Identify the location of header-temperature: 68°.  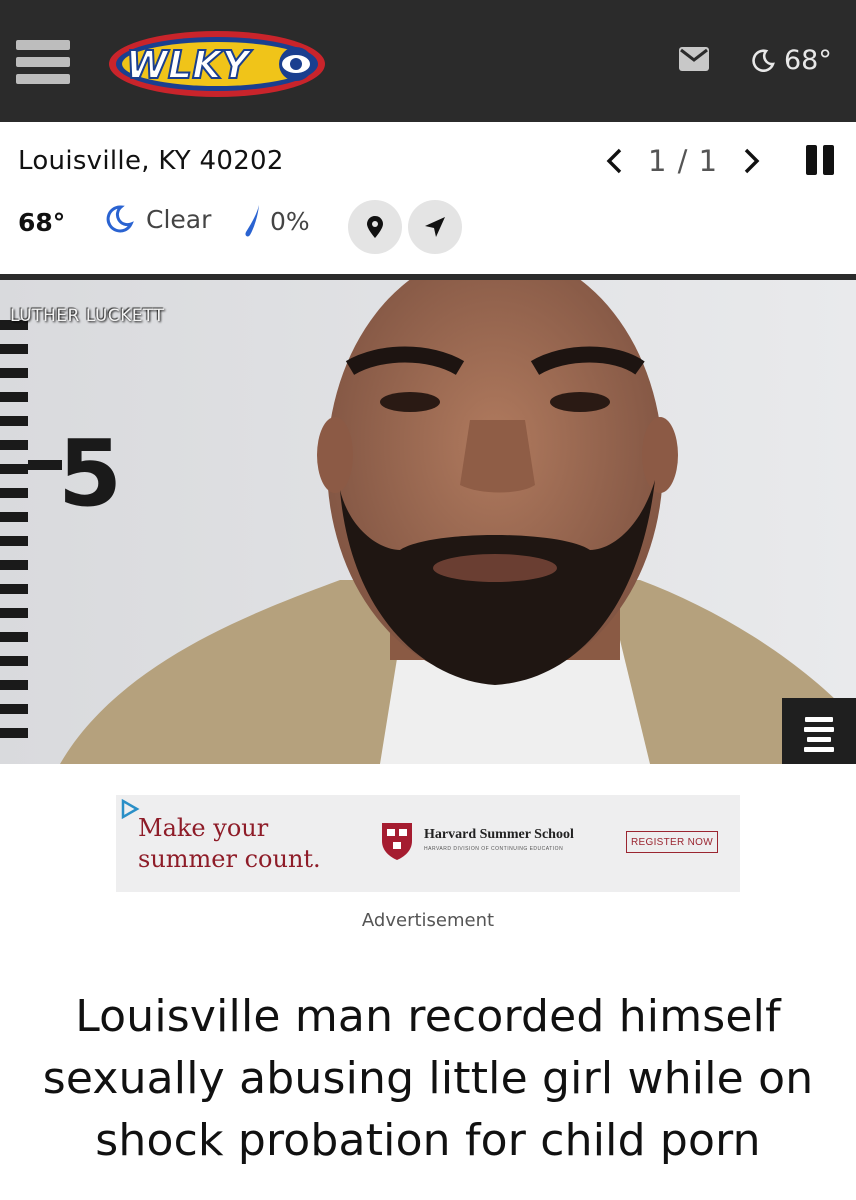
(808, 60).